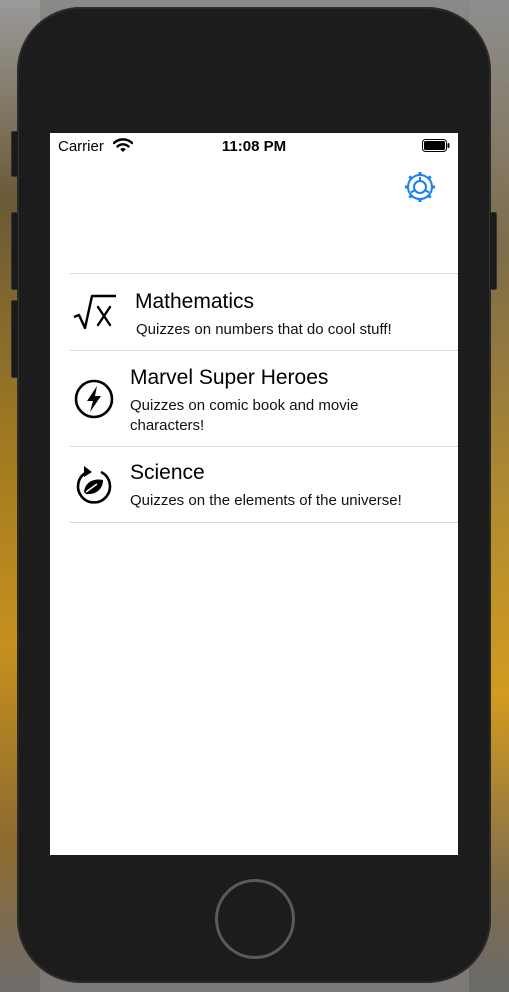 The image size is (509, 992). I want to click on battery-icon, so click(436, 145).